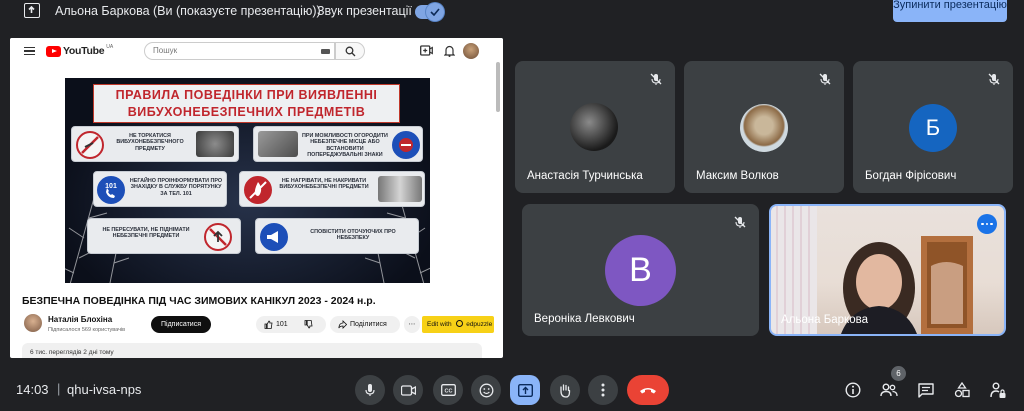 This screenshot has height=411, width=1024. Describe the element at coordinates (79, 50) in the screenshot. I see `youtube-logo: YouTube UA` at that location.